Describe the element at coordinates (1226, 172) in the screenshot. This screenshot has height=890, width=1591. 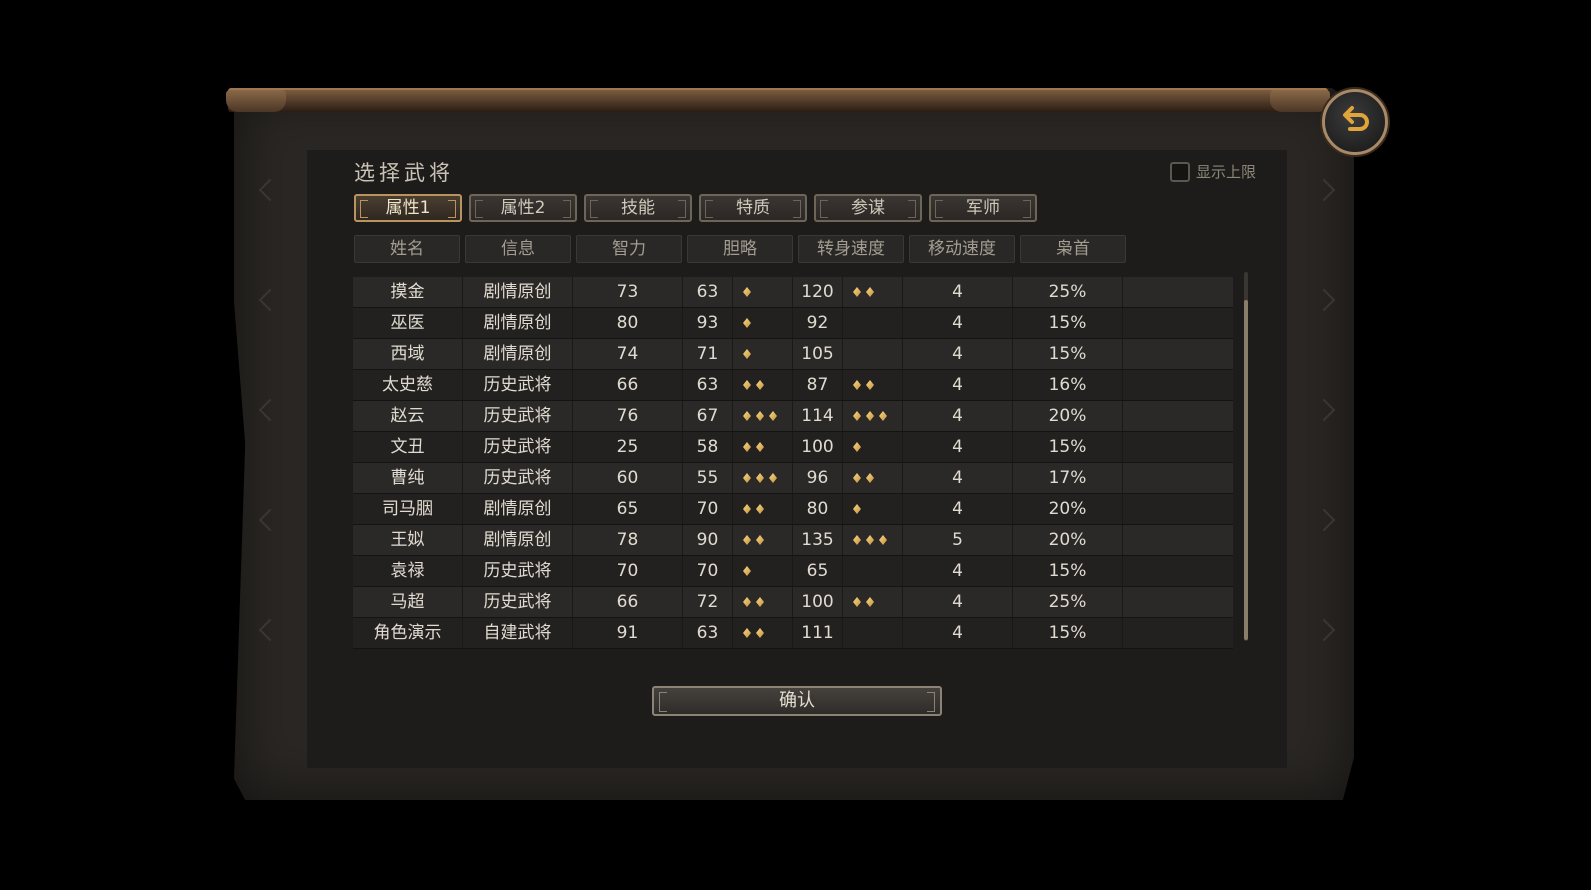
I see `show-limit-label: 显示上限` at that location.